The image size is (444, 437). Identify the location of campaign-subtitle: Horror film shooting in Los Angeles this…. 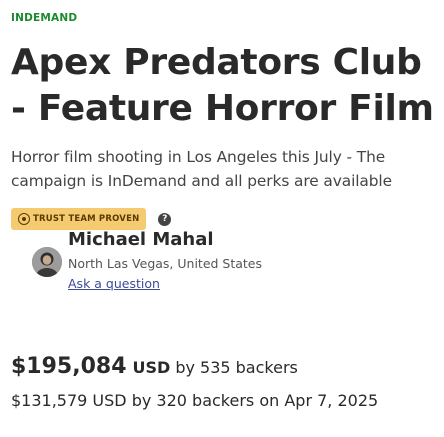
(201, 169).